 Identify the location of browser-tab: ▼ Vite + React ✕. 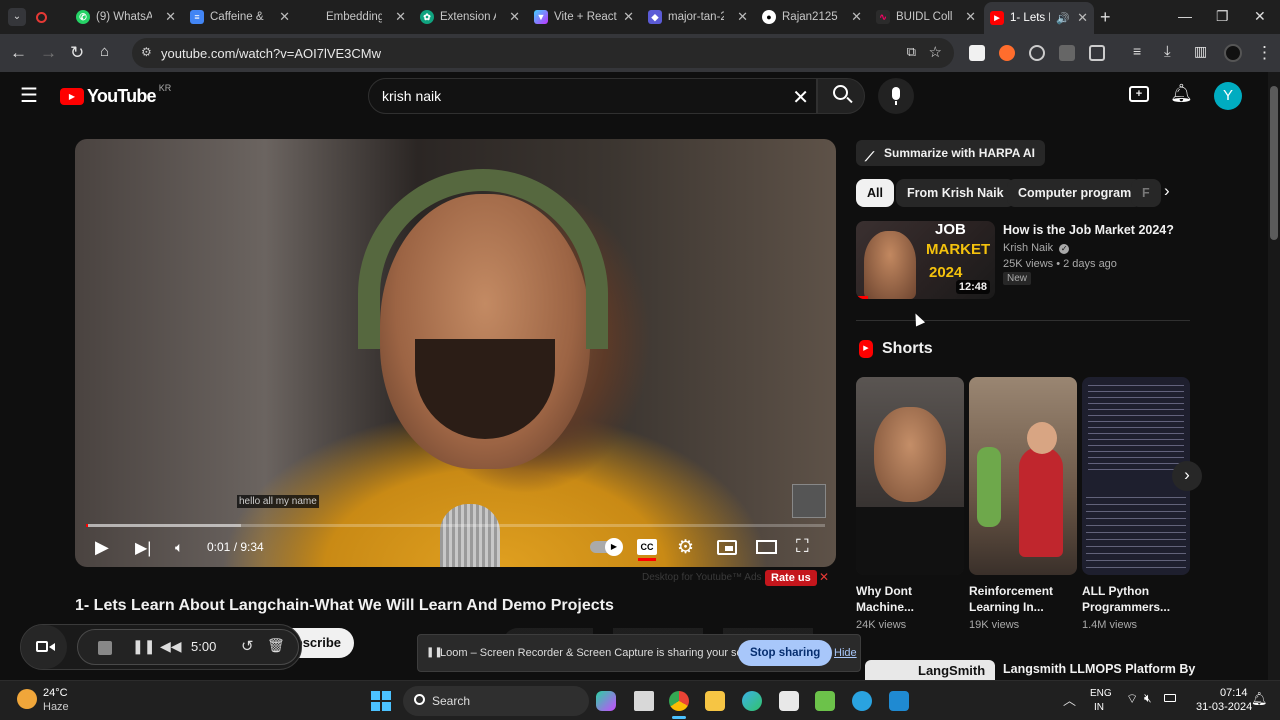
(587, 17).